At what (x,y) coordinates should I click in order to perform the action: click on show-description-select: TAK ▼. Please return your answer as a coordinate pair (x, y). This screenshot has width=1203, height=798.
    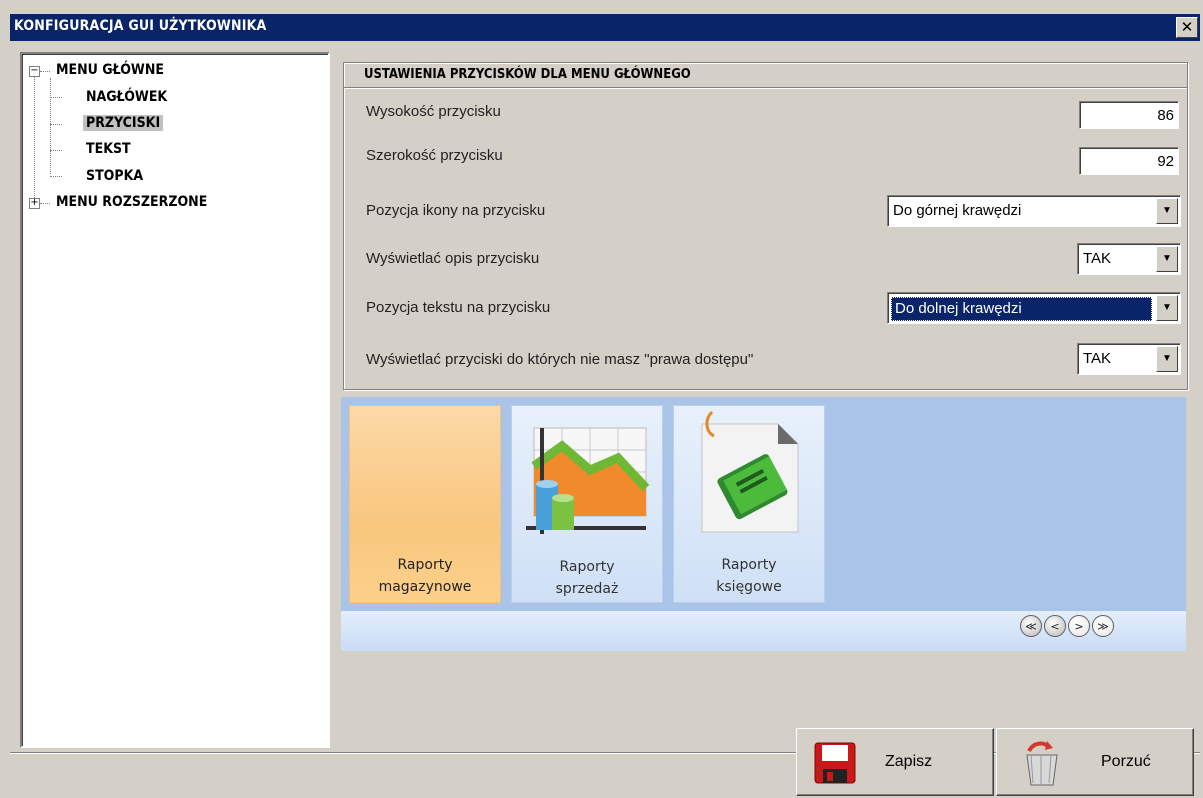
    Looking at the image, I should click on (1129, 259).